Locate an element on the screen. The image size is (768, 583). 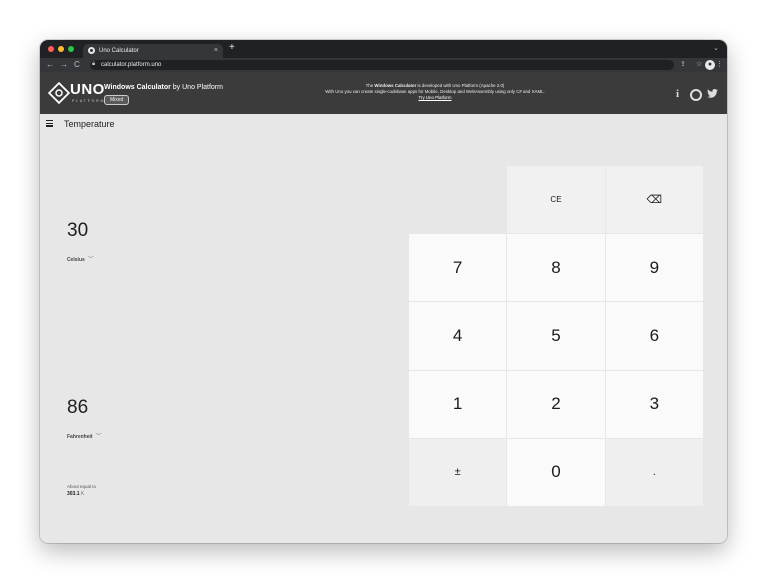
minimize-window-button is located at coordinates (61, 49).